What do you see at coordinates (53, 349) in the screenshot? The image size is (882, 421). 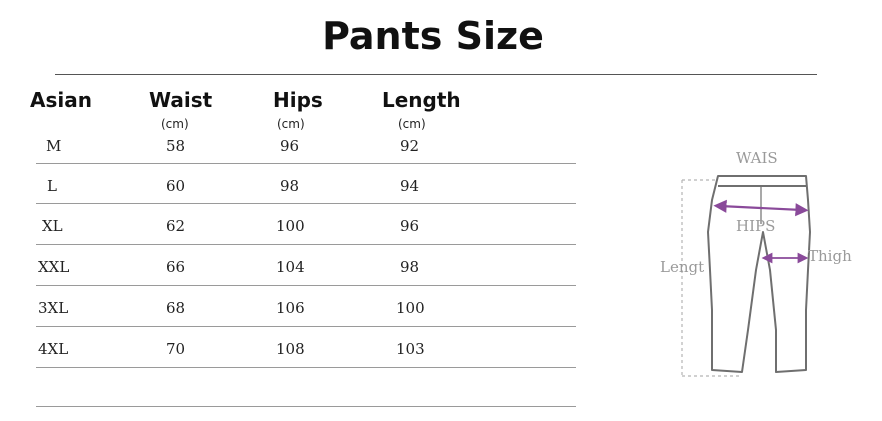 I see `size-cell: 4XL` at bounding box center [53, 349].